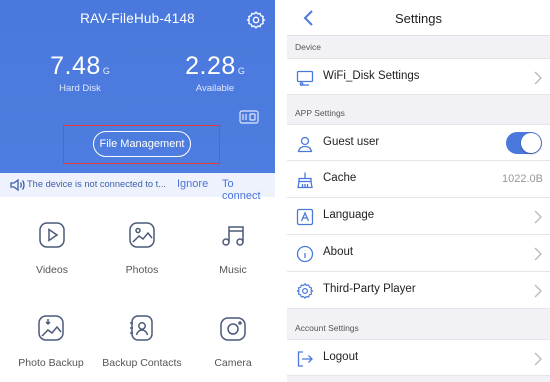 The width and height of the screenshot is (550, 382). I want to click on sd-card-icon, so click(249, 117).